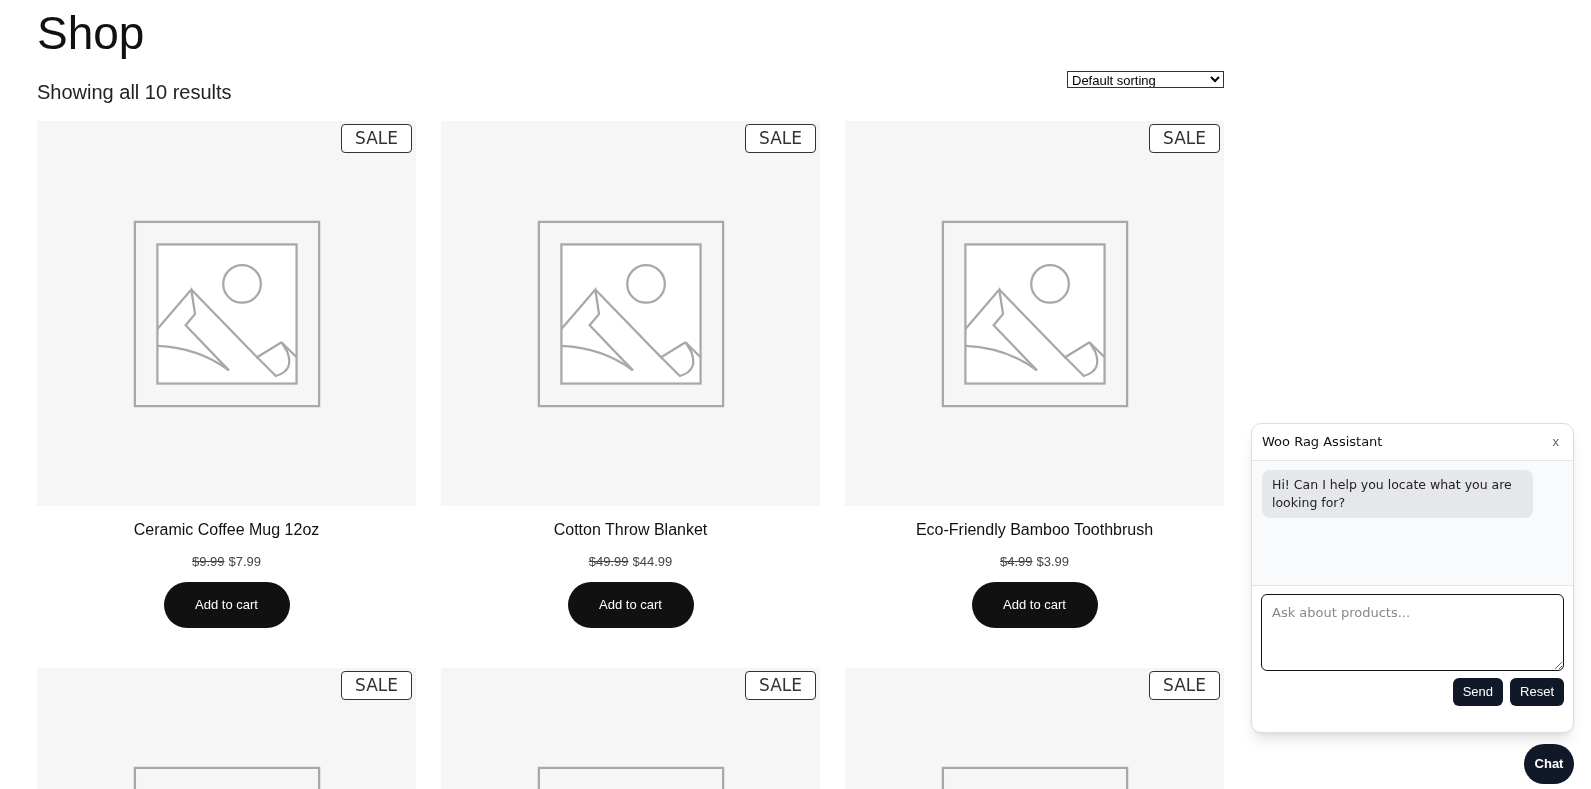 This screenshot has height=789, width=1591. I want to click on reset-button: Reset, so click(1537, 692).